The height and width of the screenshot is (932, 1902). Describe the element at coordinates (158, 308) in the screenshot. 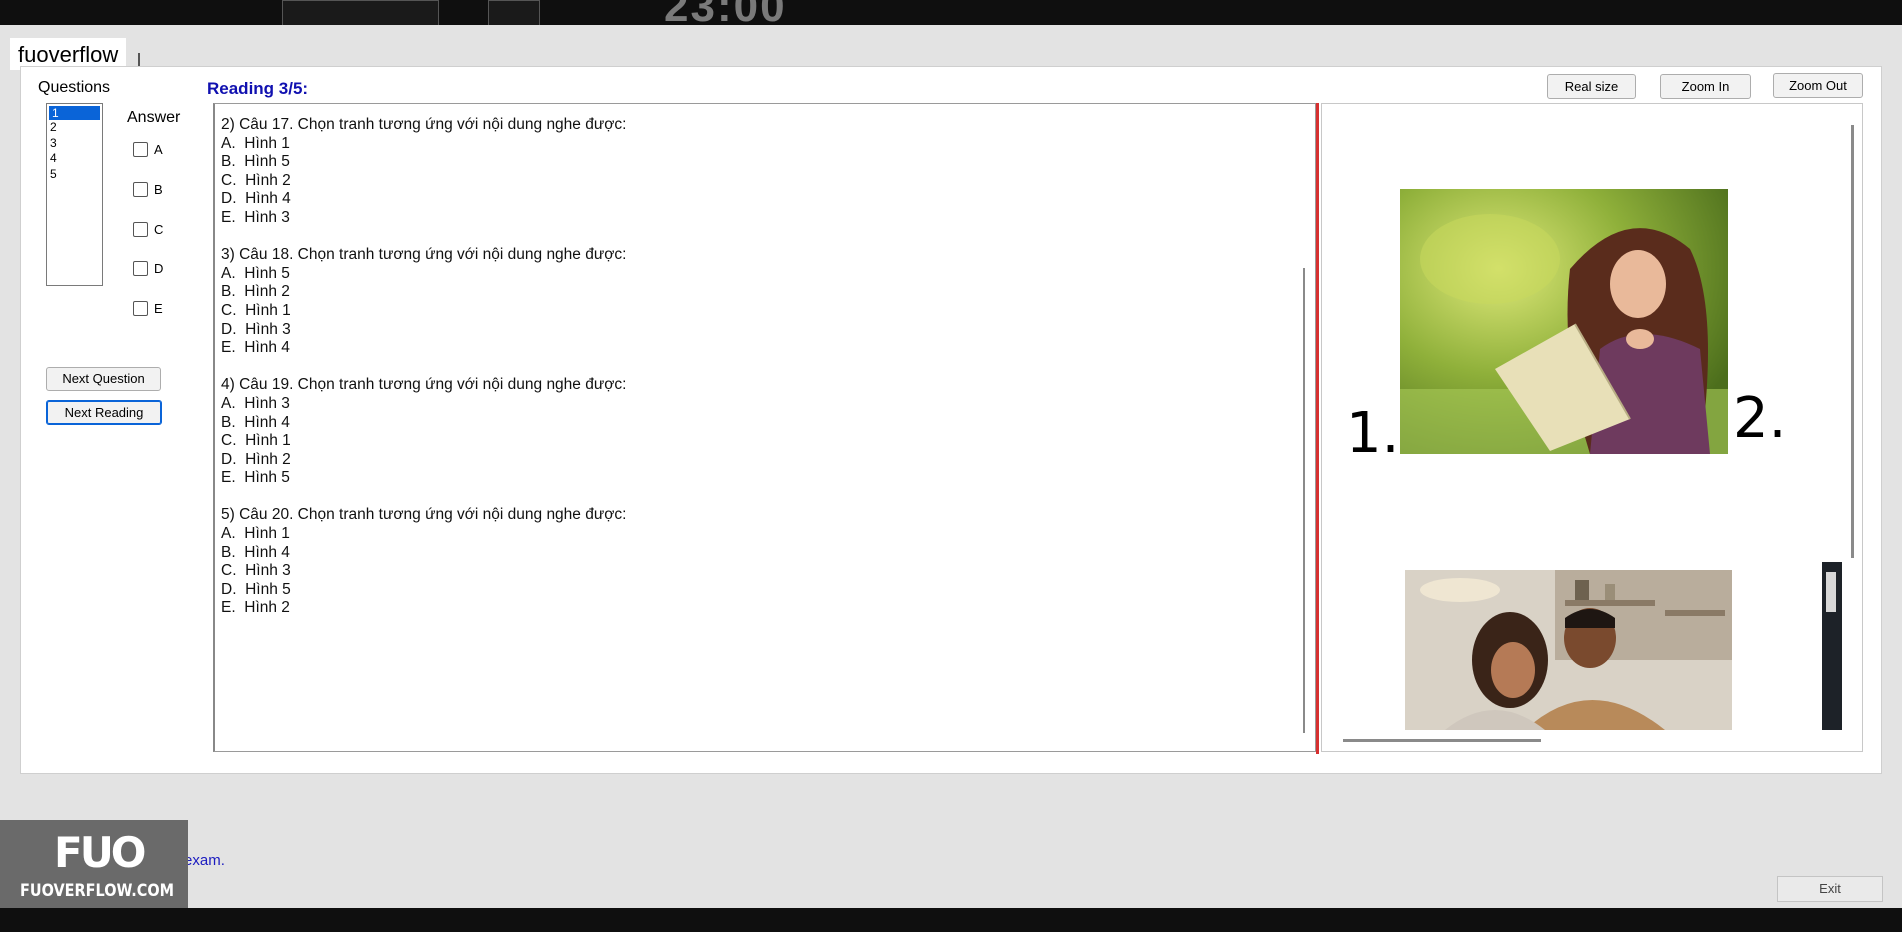

I see `option-label: E` at that location.